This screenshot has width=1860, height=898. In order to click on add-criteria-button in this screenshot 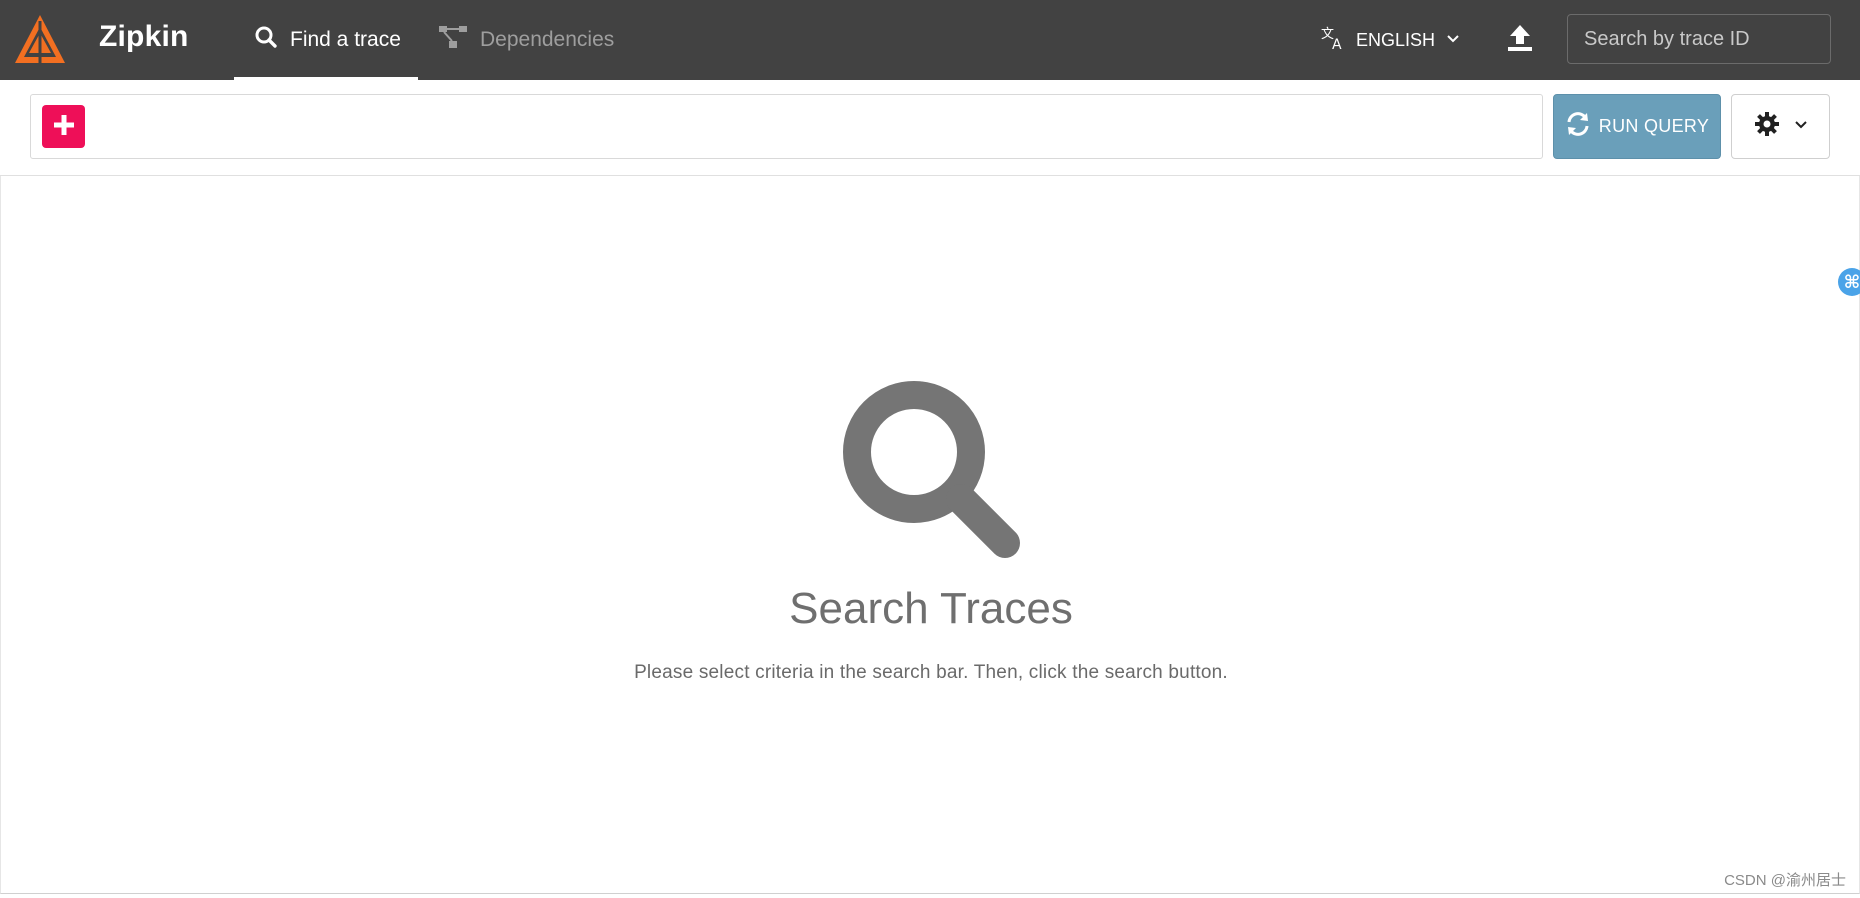, I will do `click(63, 126)`.